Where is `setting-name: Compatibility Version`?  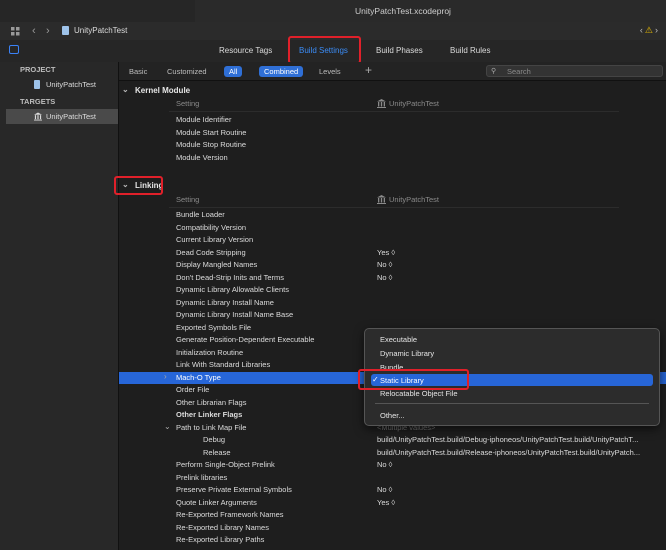
setting-name: Compatibility Version is located at coordinates (211, 227).